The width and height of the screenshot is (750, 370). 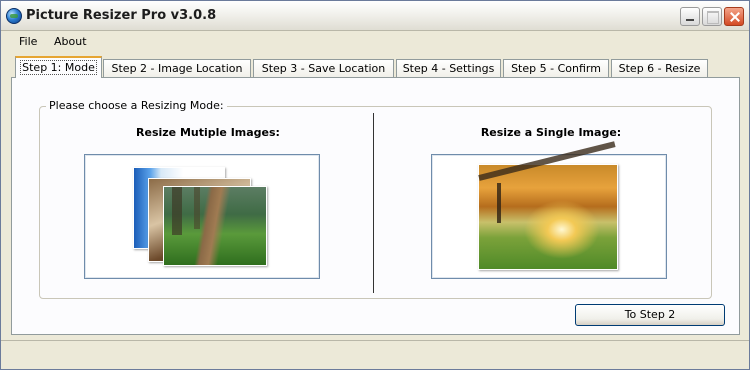 I want to click on window-title: Picture Resizer Pro v3.0.8, so click(x=121, y=15).